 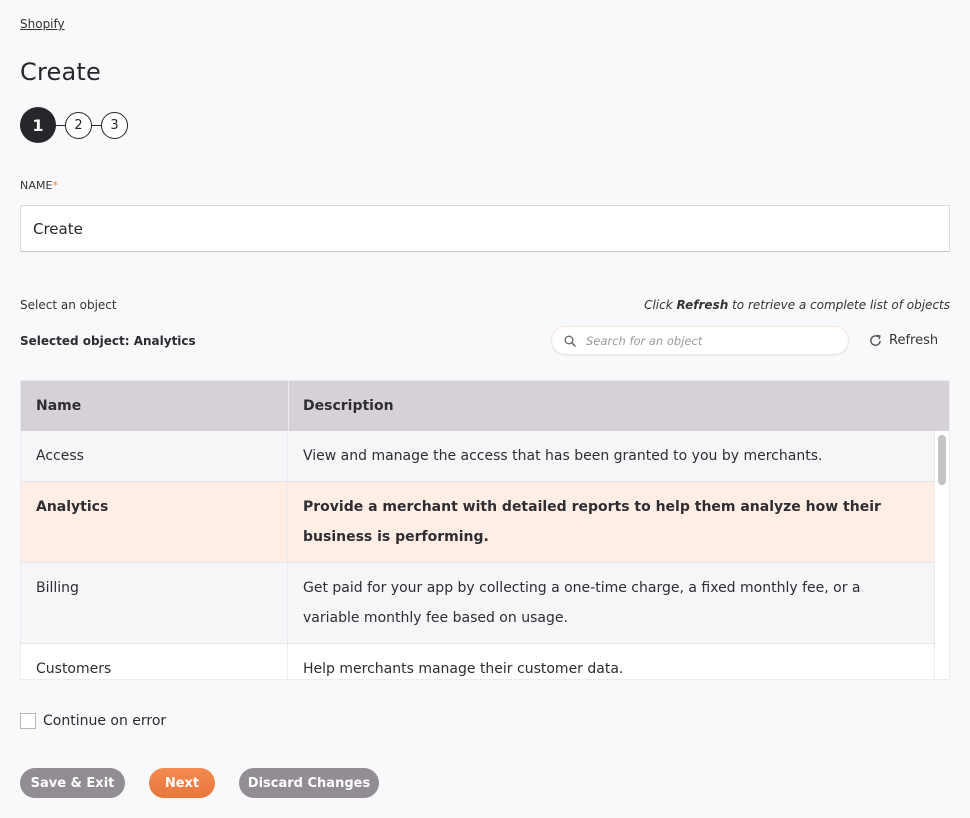 I want to click on row-name: Billing, so click(x=154, y=603).